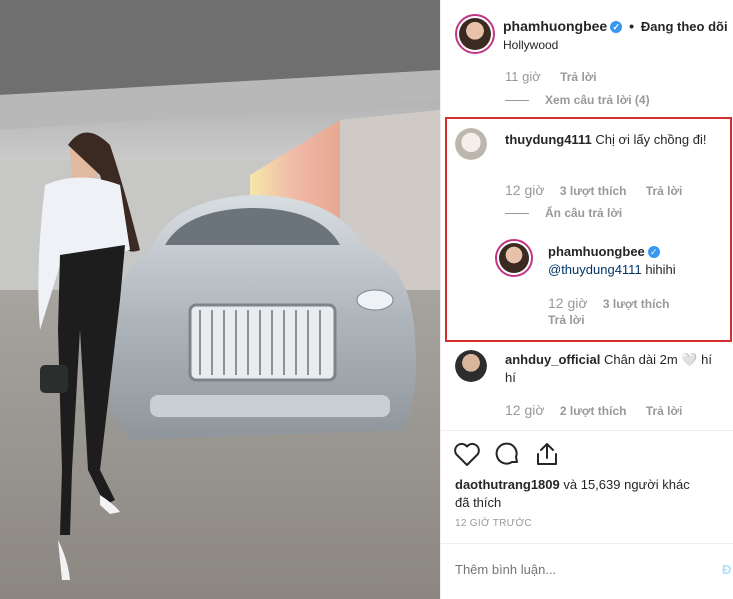  I want to click on likes-rest: và 15,639 người khác, so click(626, 484).